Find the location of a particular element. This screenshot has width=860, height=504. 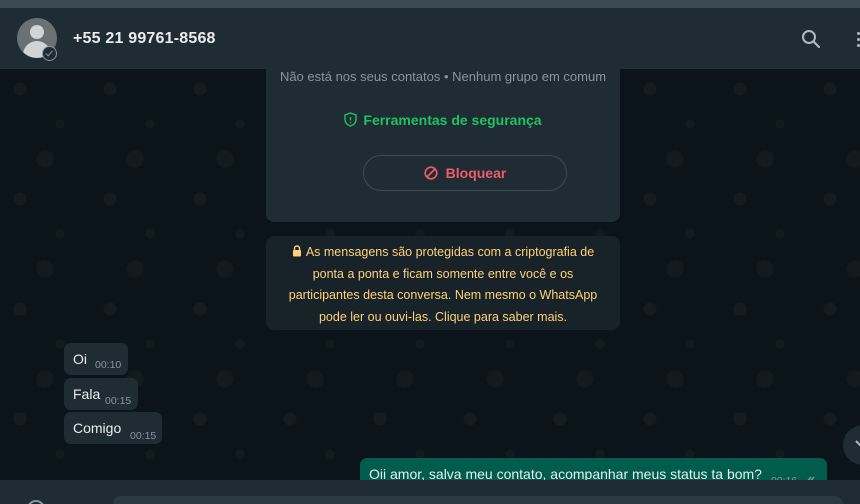

contact-name: +55 21 99761-8568 is located at coordinates (144, 39).